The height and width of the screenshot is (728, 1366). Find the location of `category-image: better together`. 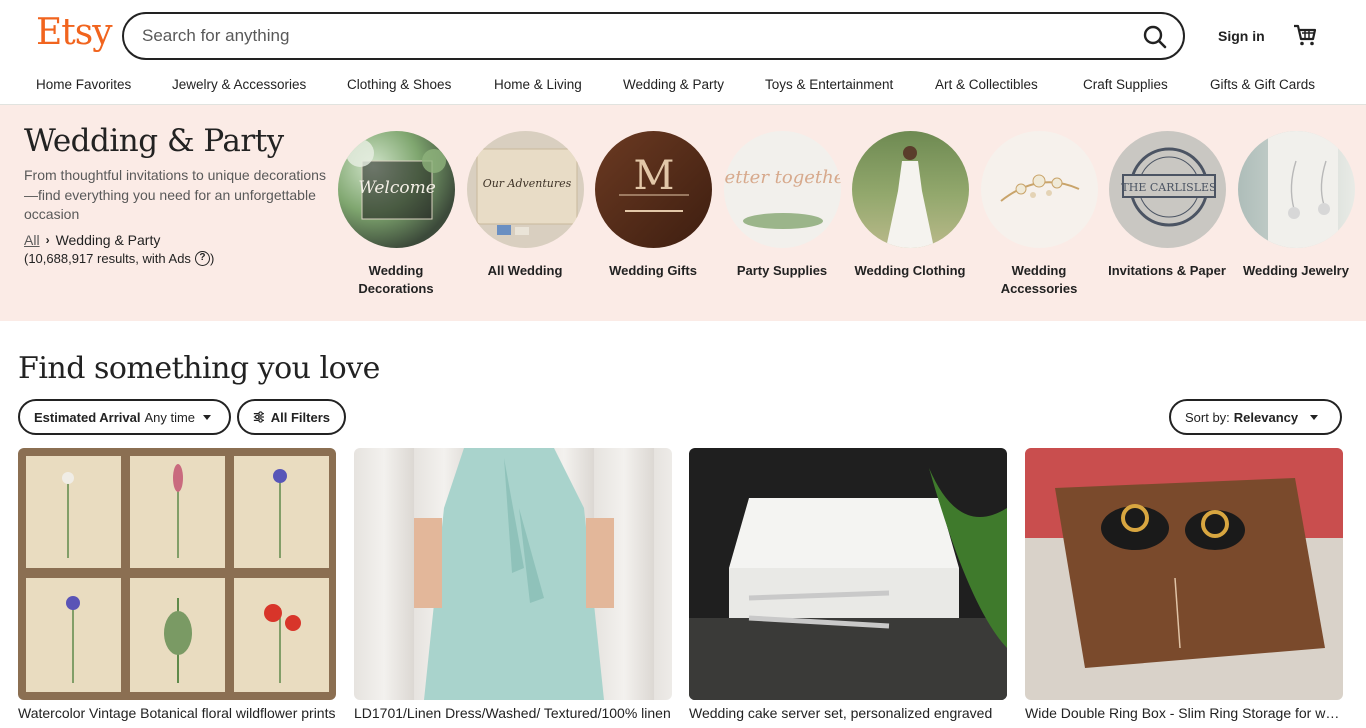

category-image: better together is located at coordinates (782, 189).